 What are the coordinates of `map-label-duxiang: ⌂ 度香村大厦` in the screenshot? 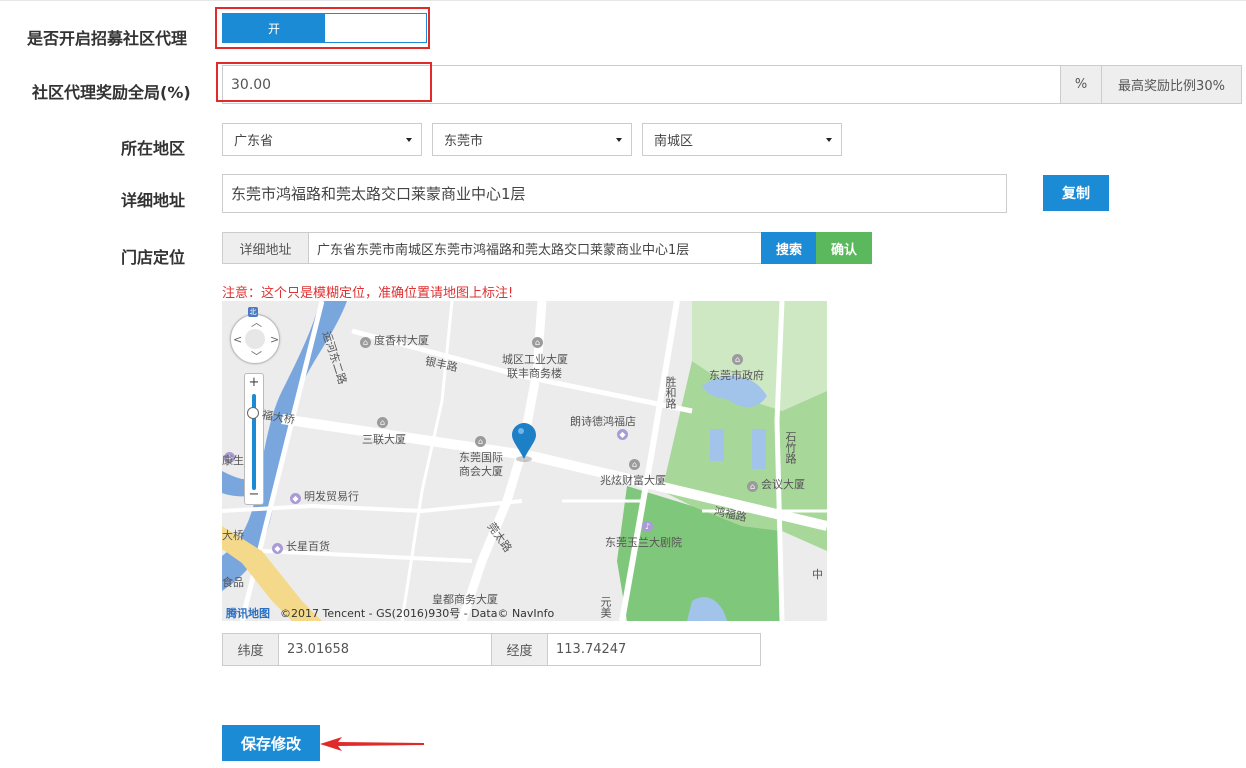 It's located at (394, 340).